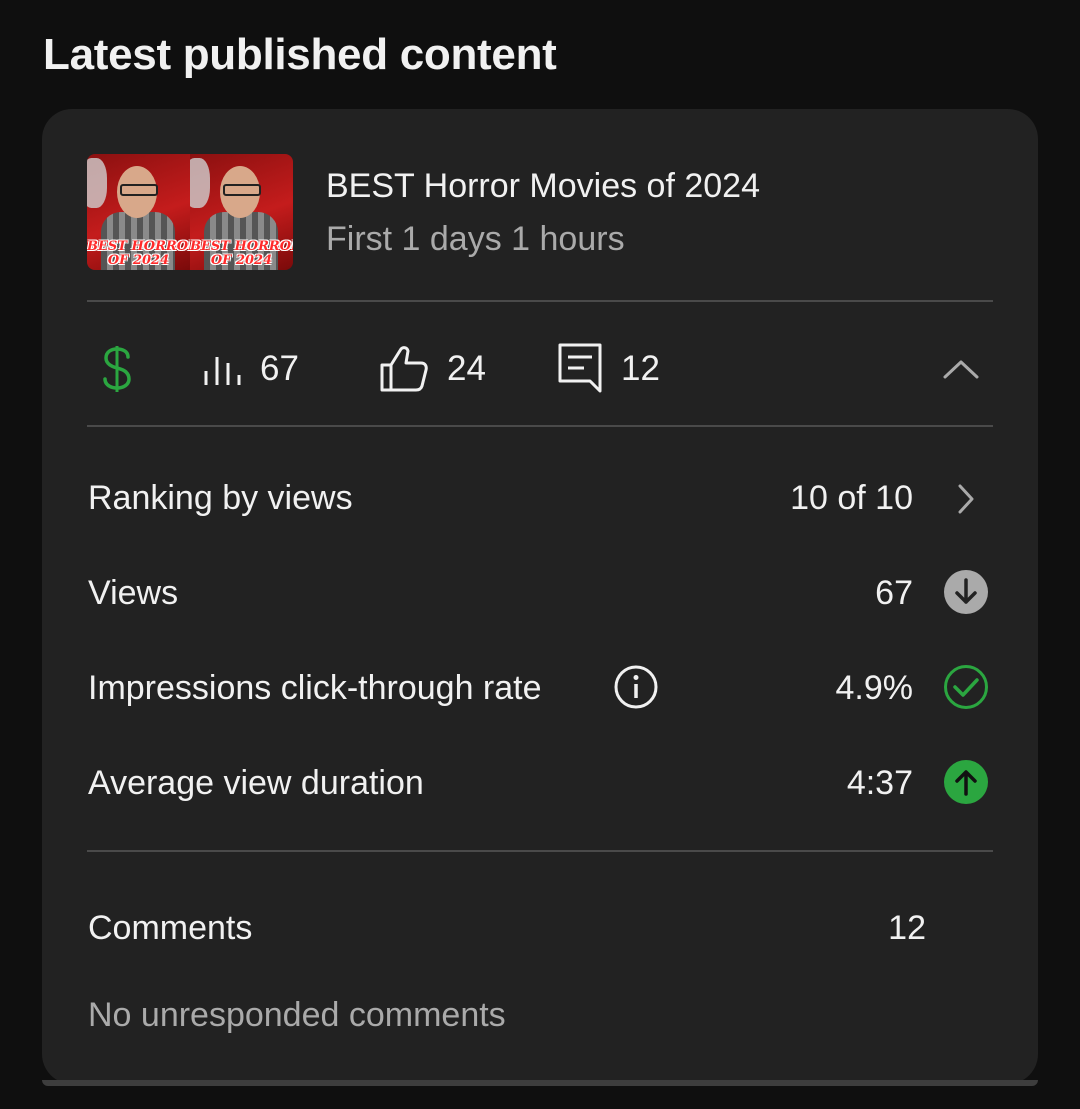 Image resolution: width=1080 pixels, height=1109 pixels. I want to click on comments-label: Comments, so click(170, 928).